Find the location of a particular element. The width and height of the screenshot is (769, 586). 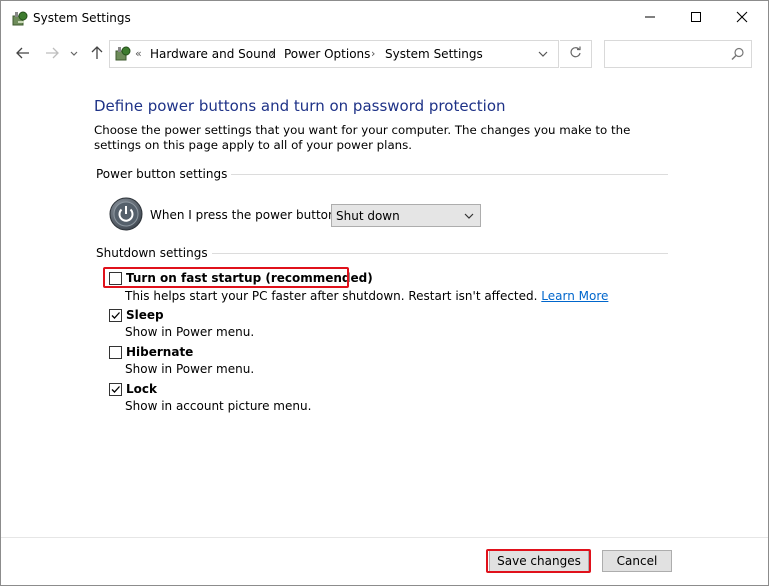

back-button is located at coordinates (23, 54).